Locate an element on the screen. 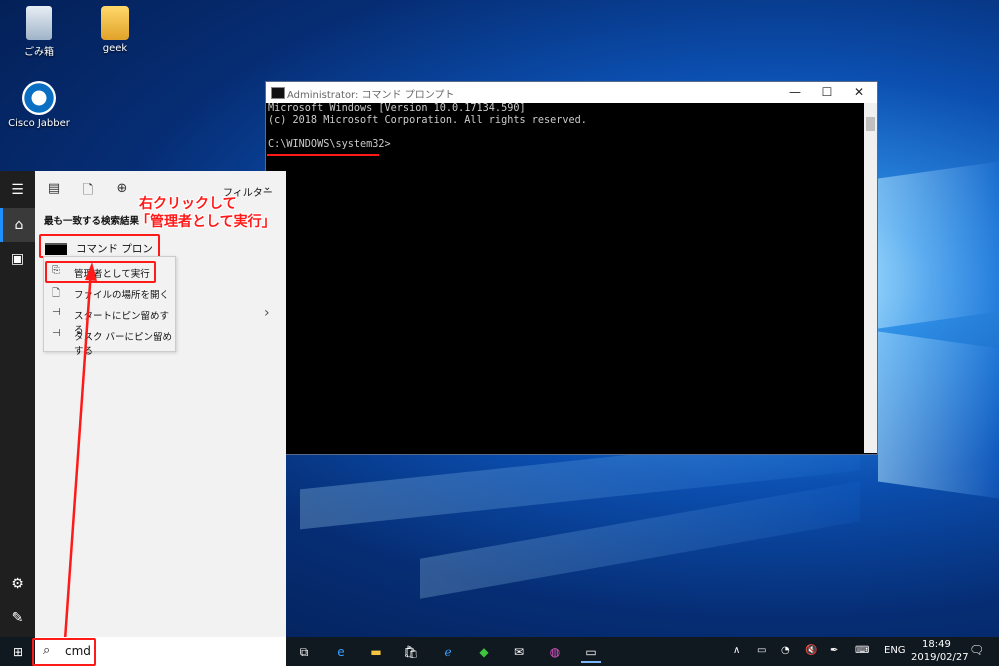 The image size is (999, 666). highlight-box is located at coordinates (64, 652).